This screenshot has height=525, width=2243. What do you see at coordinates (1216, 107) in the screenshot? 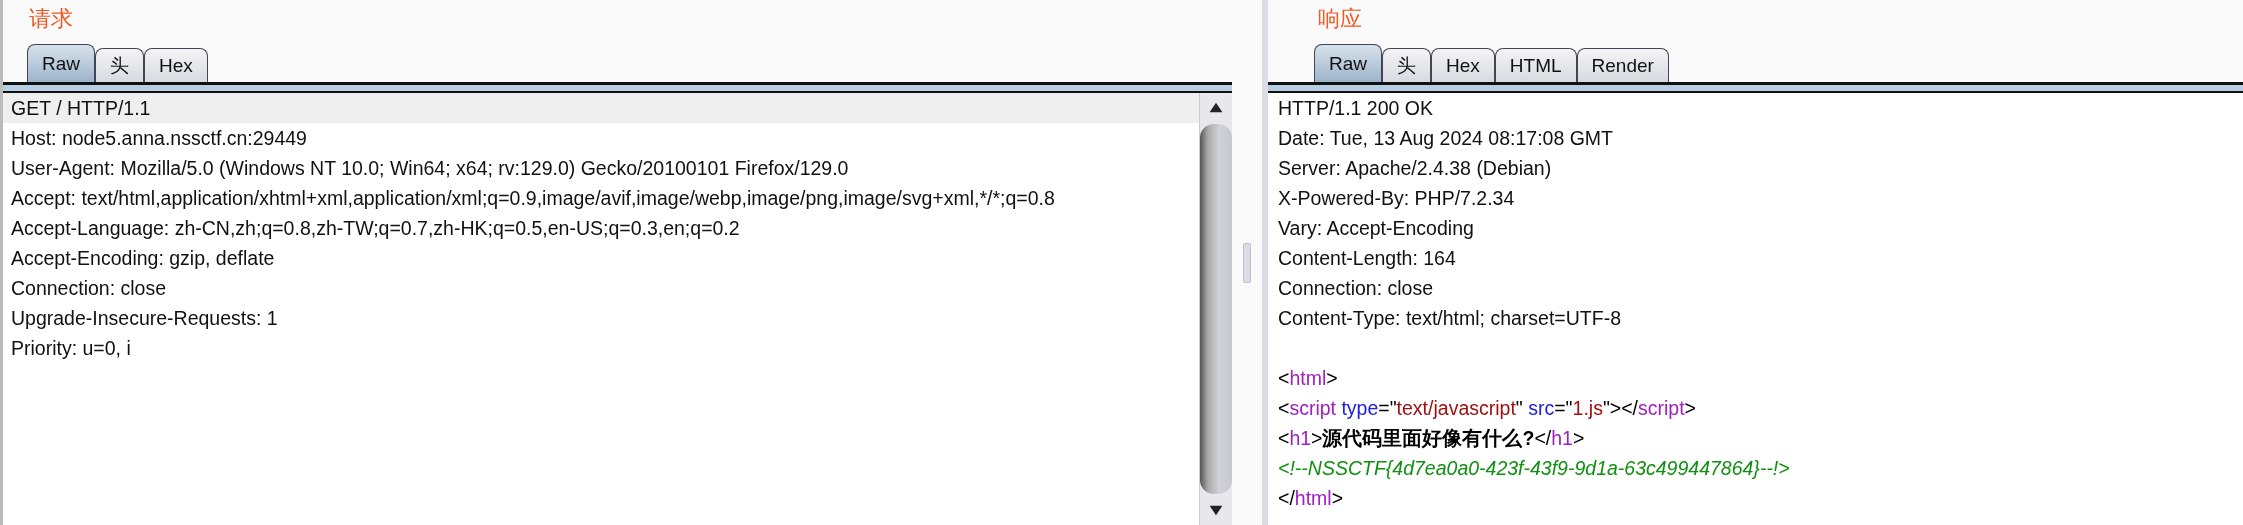
I see `scroll-up-icon` at bounding box center [1216, 107].